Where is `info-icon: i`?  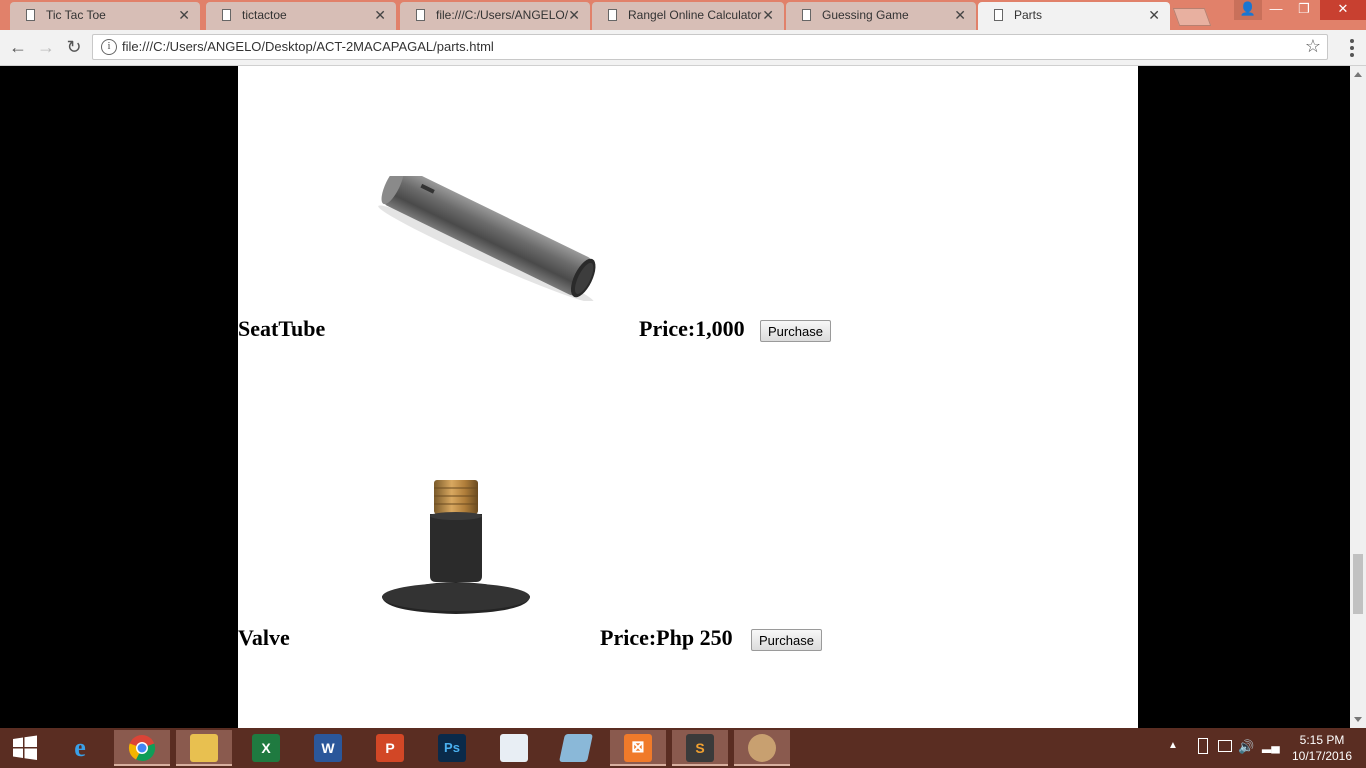
info-icon: i is located at coordinates (109, 47).